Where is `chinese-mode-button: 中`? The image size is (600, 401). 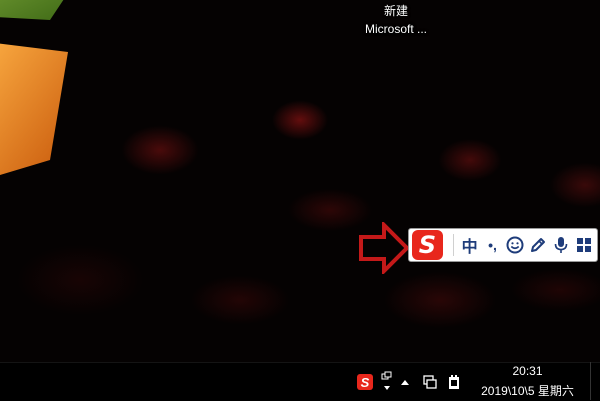
chinese-mode-button: 中 is located at coordinates (470, 245).